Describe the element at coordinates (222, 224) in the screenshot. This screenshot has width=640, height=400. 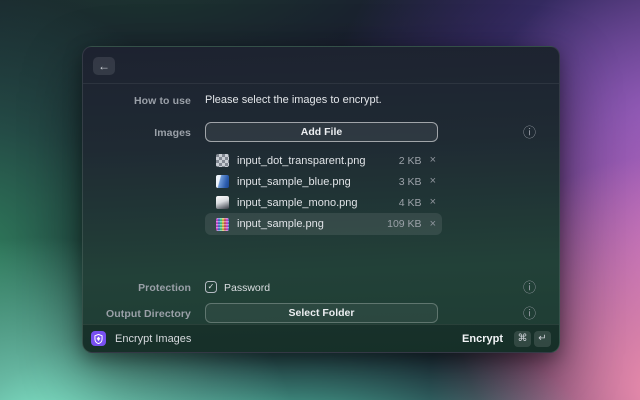
I see `file-thumbnail-noise` at that location.